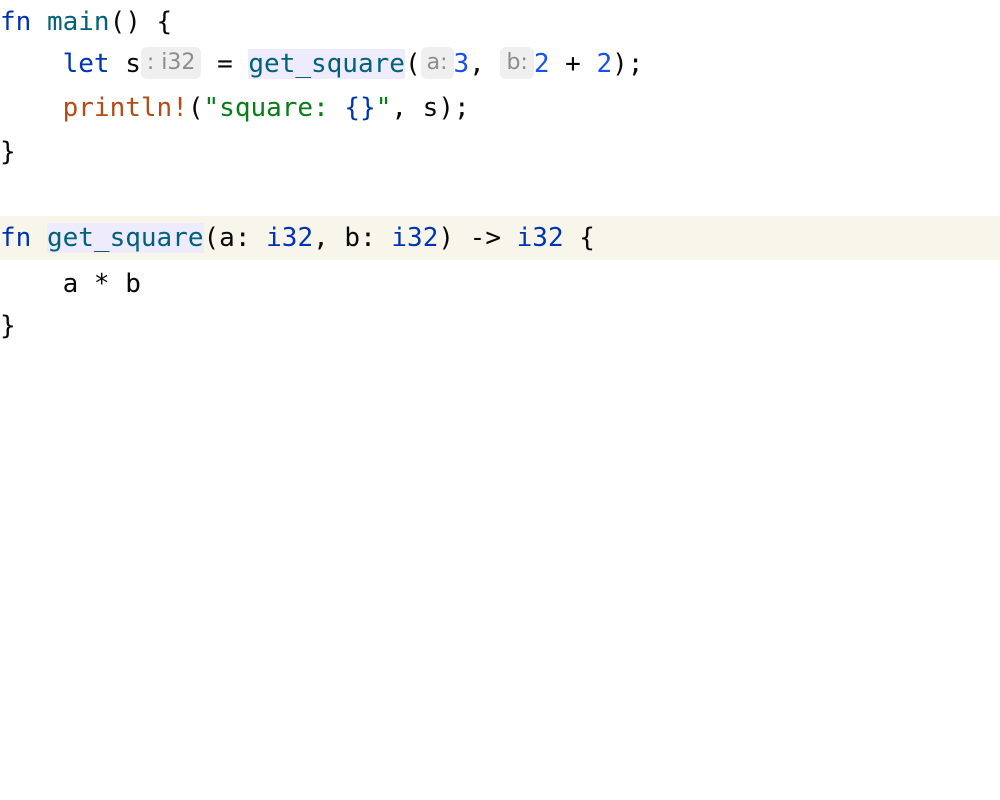 Image resolution: width=1000 pixels, height=800 pixels. I want to click on code-line-2: let s: i32 = get_square(a: 3, b: 2 + 2);, so click(500, 64).